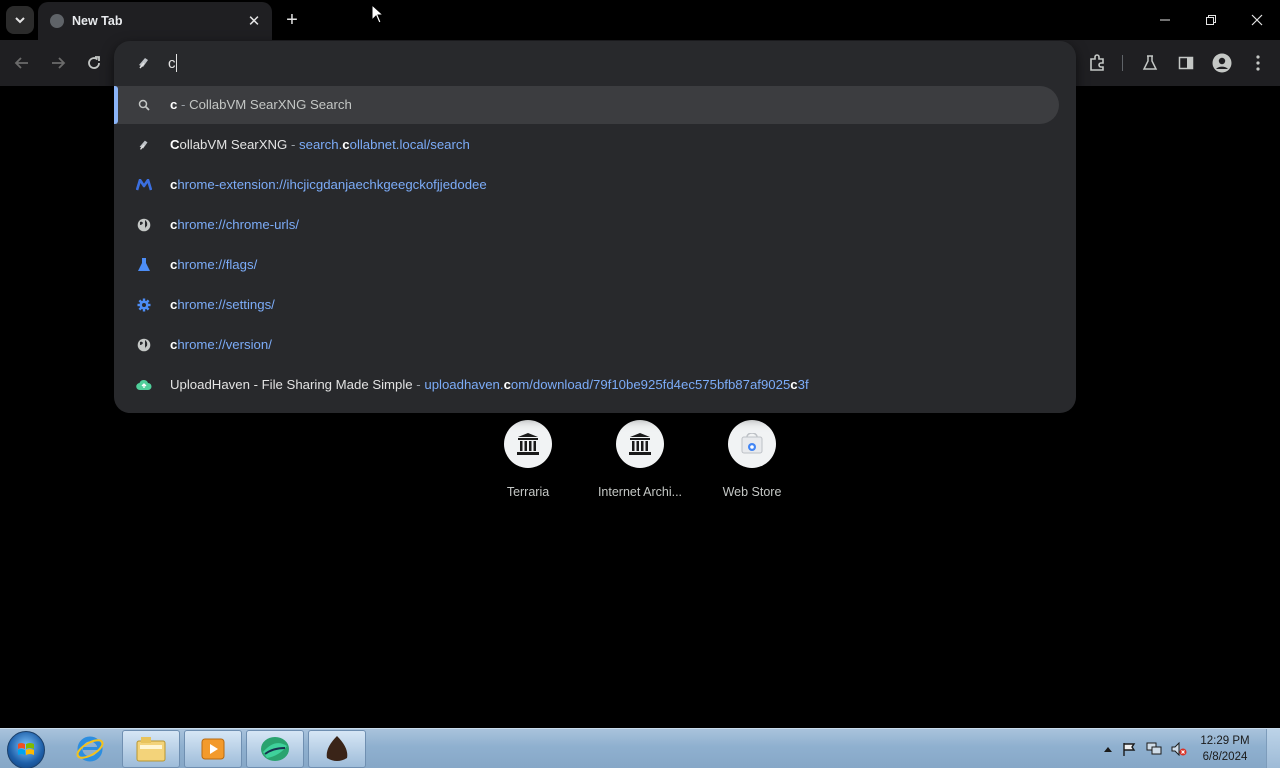 The width and height of the screenshot is (1280, 768). I want to click on suggestion-text: chrome://chrome-urls/, so click(234, 224).